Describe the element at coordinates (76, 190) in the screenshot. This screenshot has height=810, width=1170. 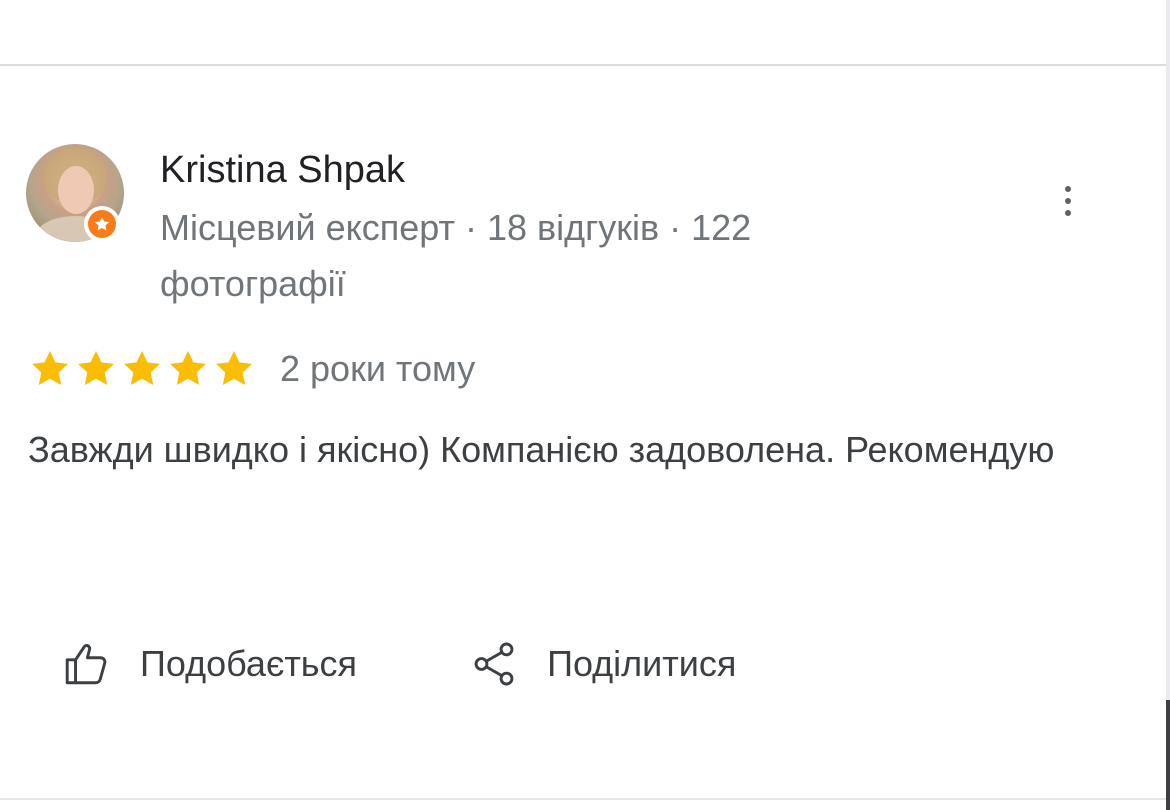
I see `avatar-face` at that location.